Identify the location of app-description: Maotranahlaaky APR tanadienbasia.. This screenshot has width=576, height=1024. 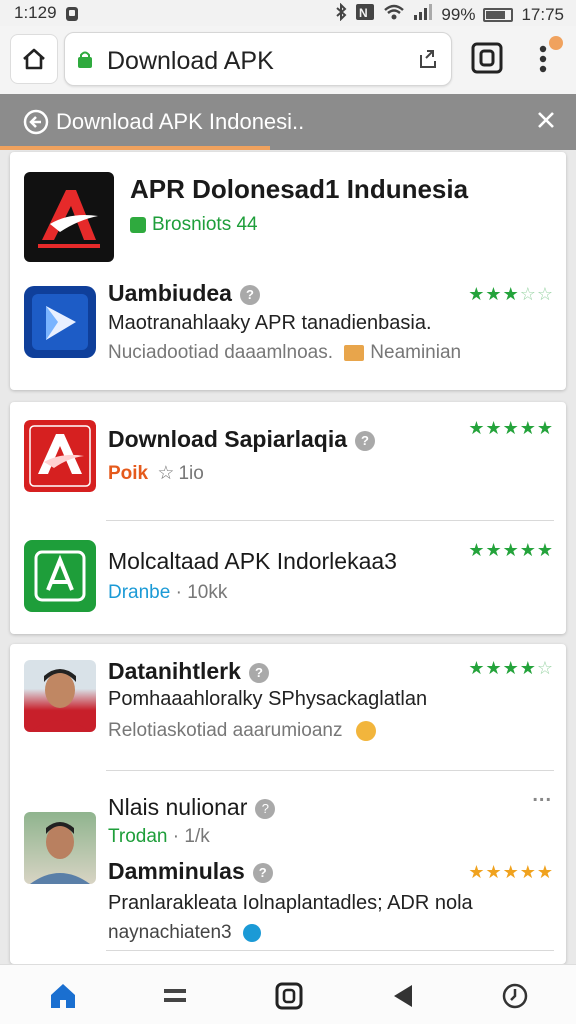
(270, 323).